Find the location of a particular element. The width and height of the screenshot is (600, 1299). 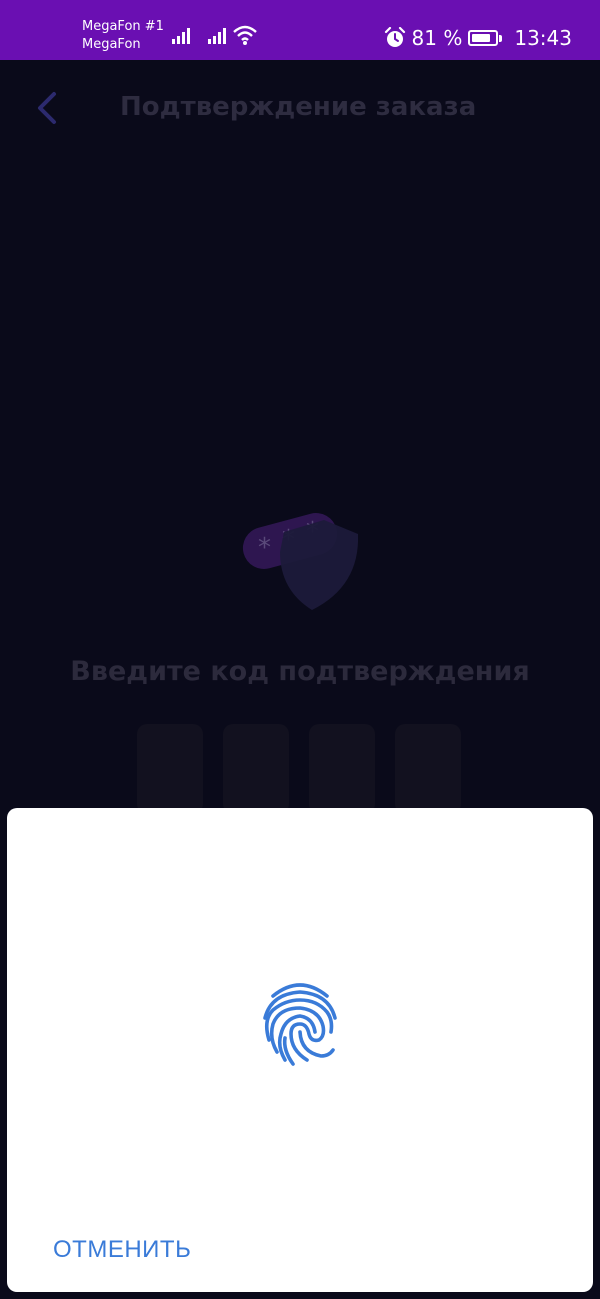

code-input-group is located at coordinates (299, 769).